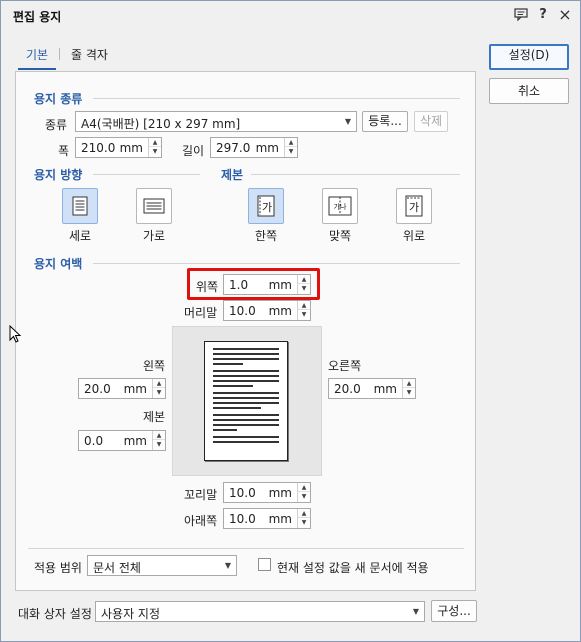  What do you see at coordinates (353, 568) in the screenshot?
I see `apply-to-new-docs-label: 현재 설정 값을 새 문서에 적용` at bounding box center [353, 568].